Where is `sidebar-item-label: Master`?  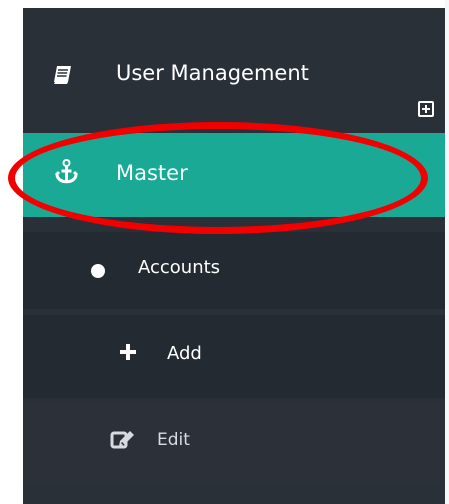 sidebar-item-label: Master is located at coordinates (152, 173).